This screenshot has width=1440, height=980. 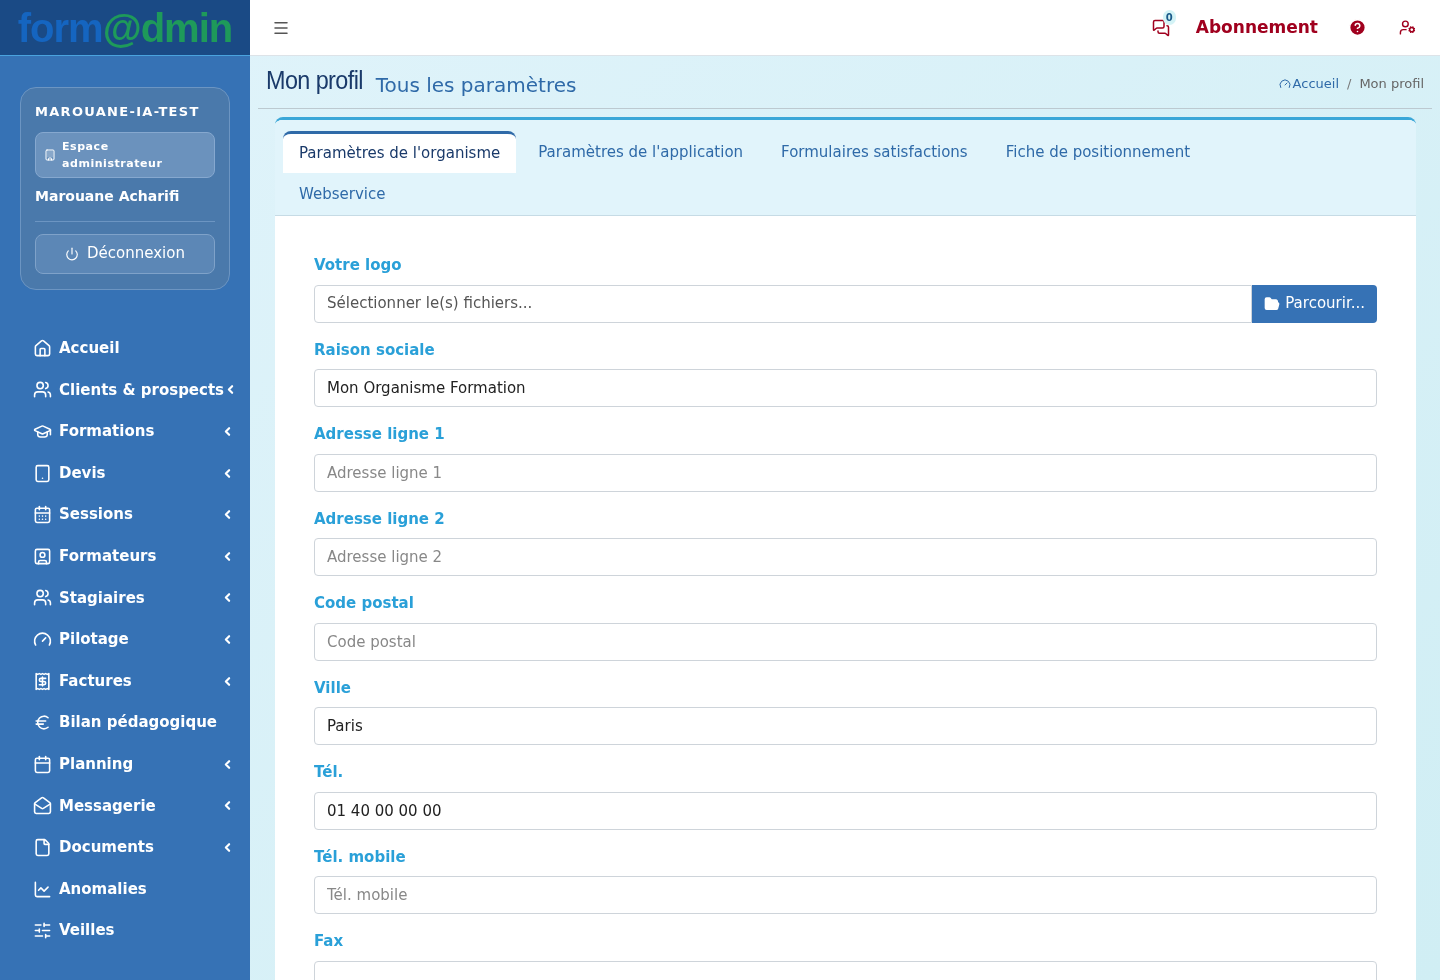 I want to click on page-subtitle: Tous les paramètres, so click(x=476, y=85).